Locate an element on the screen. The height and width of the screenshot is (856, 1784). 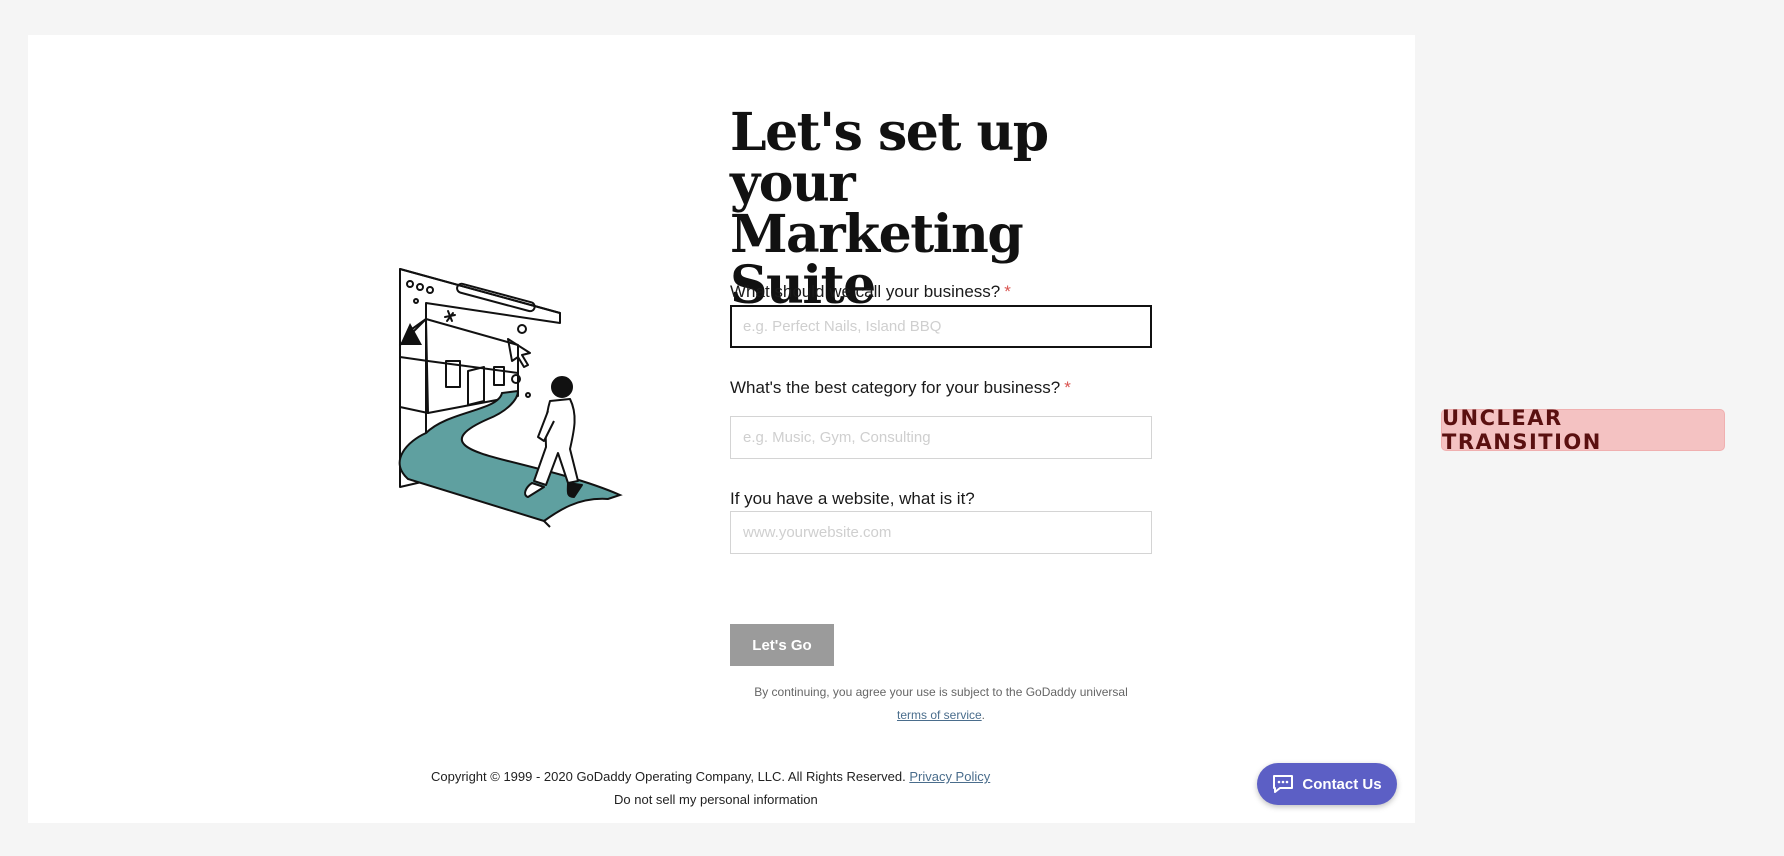
business-name-label-text: What should we call your business? is located at coordinates (865, 291).